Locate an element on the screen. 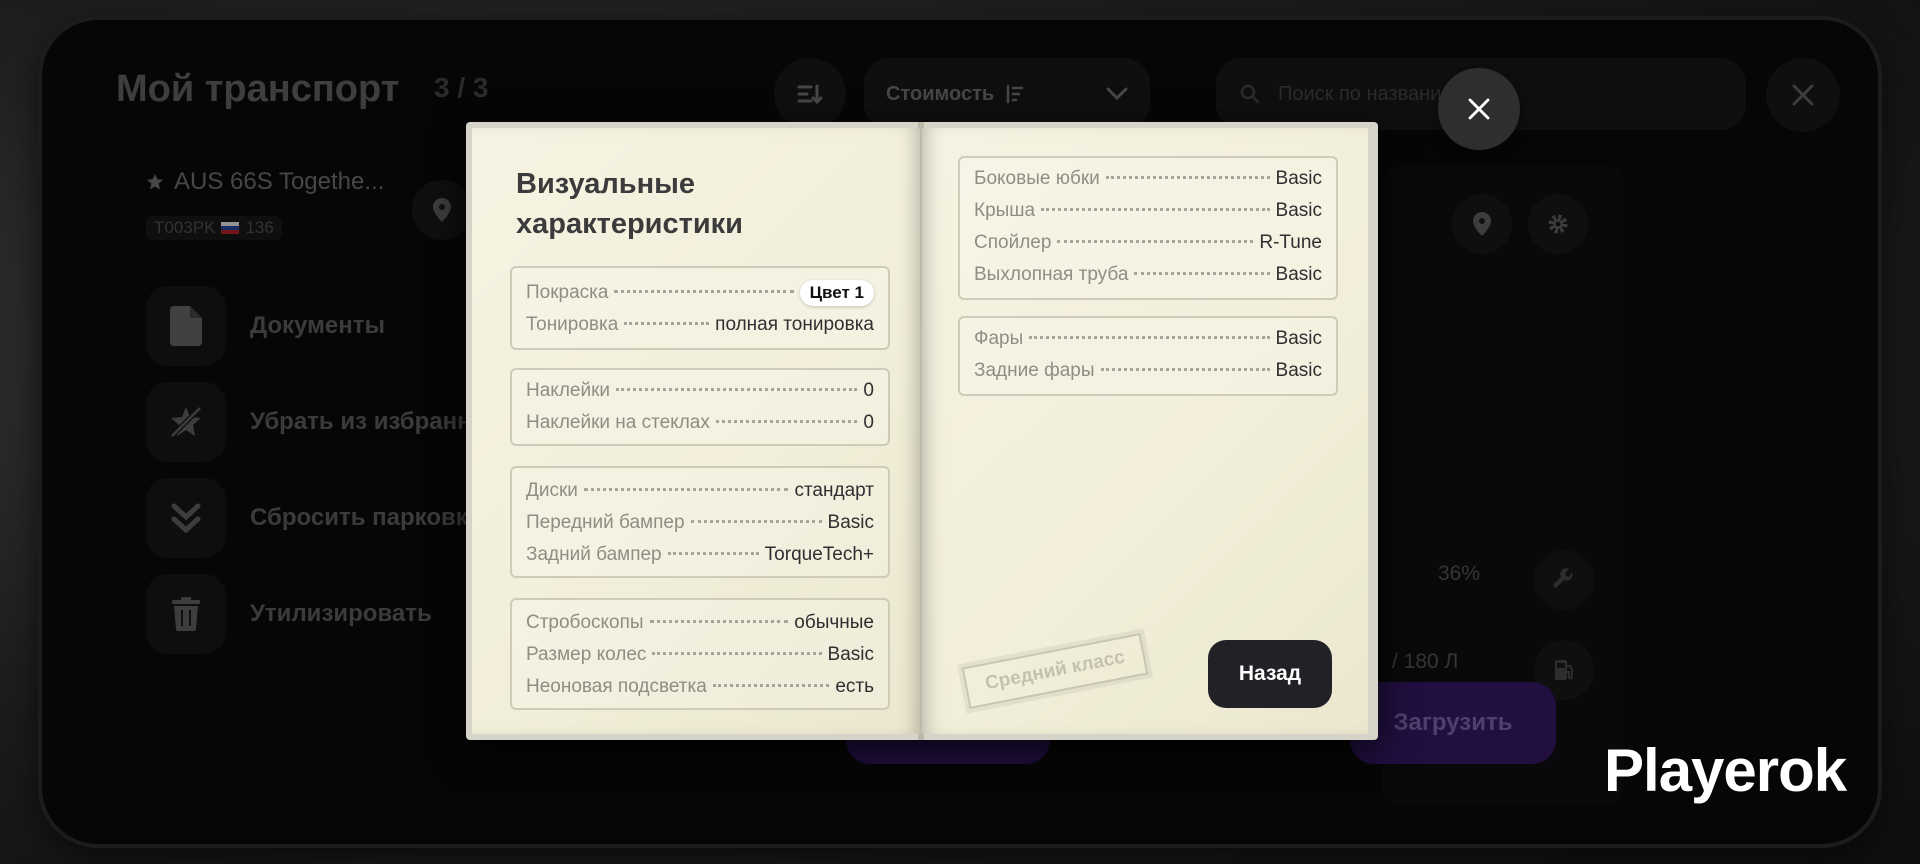 The height and width of the screenshot is (864, 1920). spec-row: Задний бампер TorqueTech+ is located at coordinates (700, 557).